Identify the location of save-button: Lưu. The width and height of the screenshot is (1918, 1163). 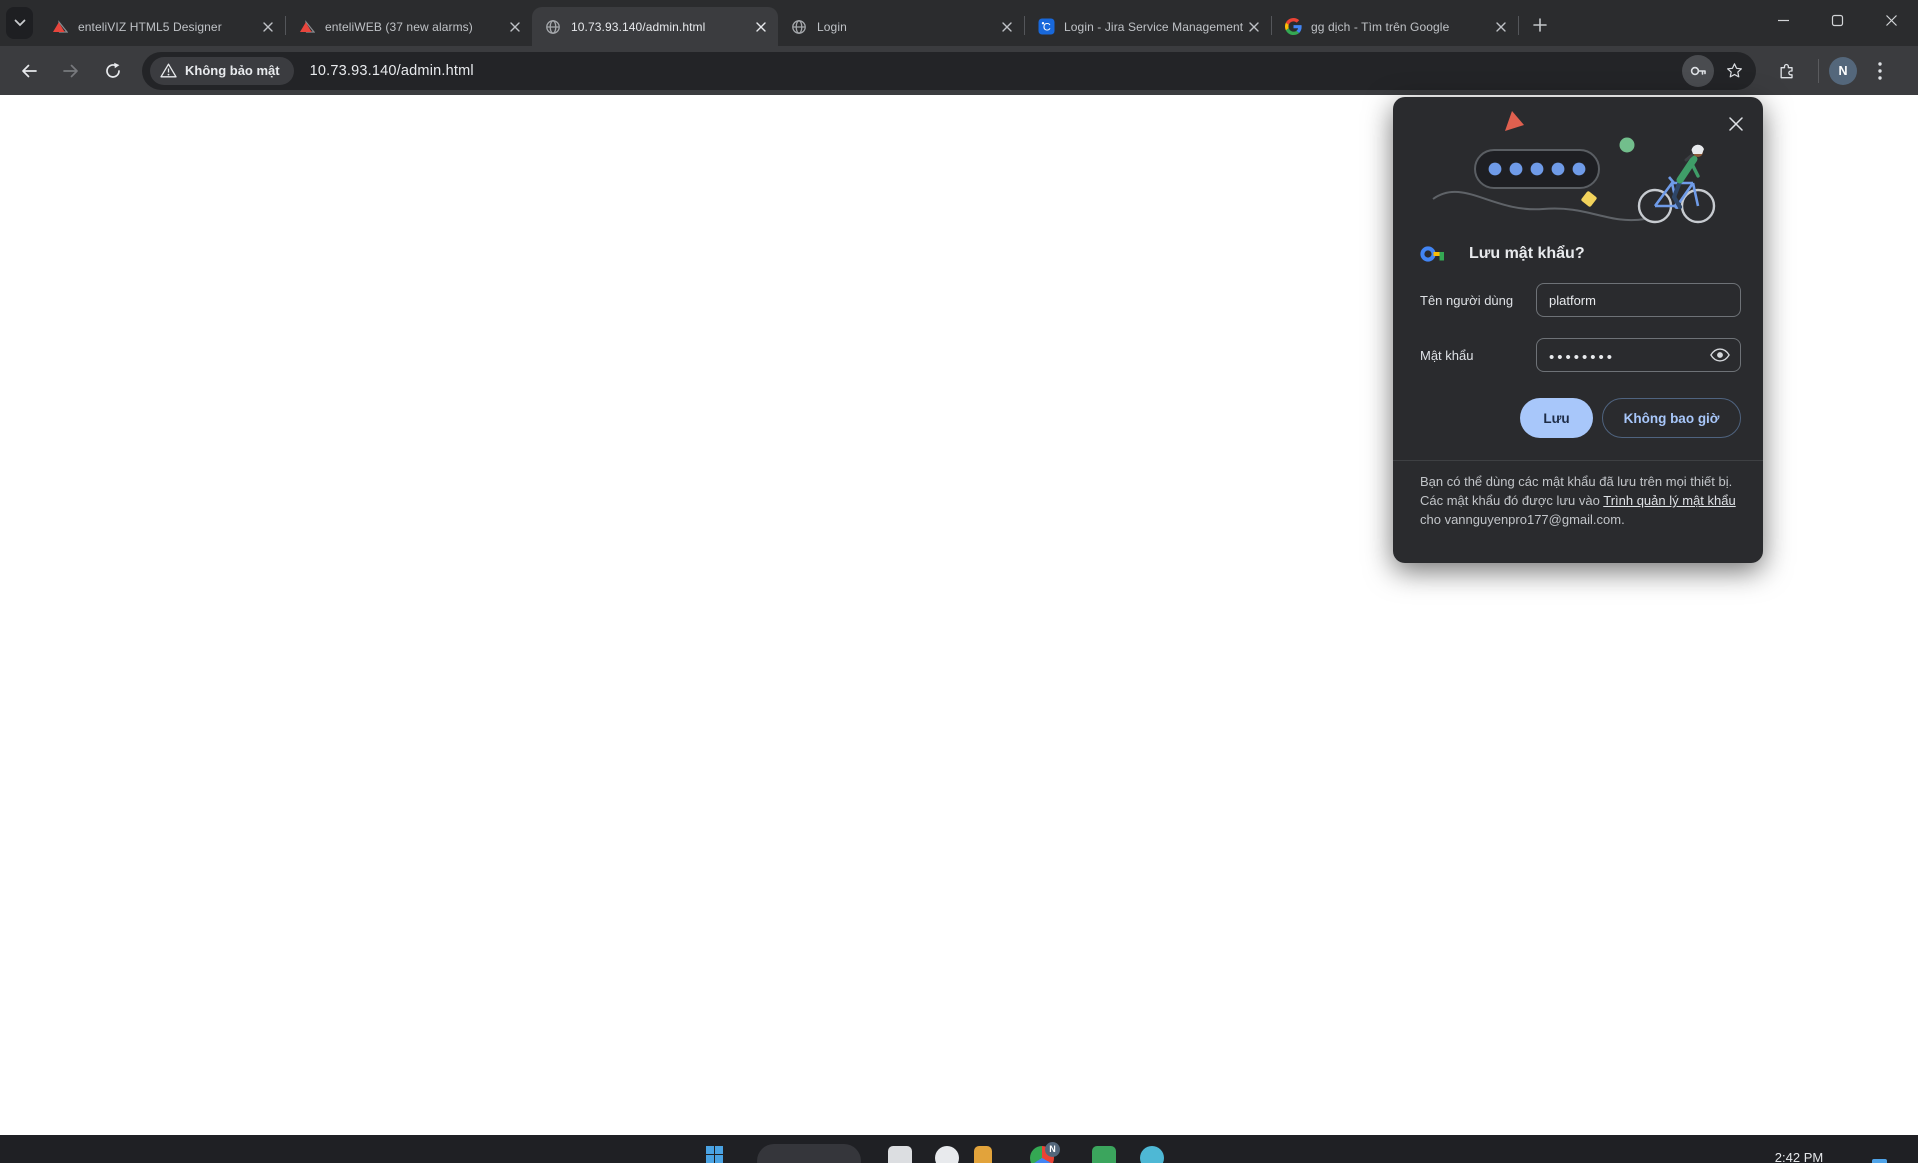
(1556, 418).